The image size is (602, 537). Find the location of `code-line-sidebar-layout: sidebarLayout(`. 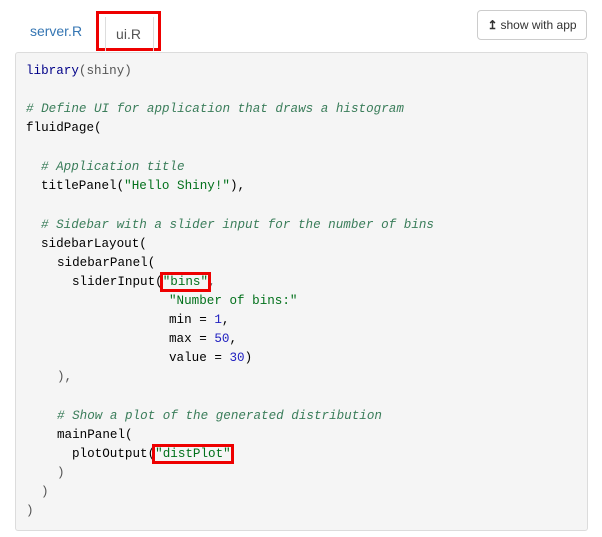

code-line-sidebar-layout: sidebarLayout( is located at coordinates (94, 244).